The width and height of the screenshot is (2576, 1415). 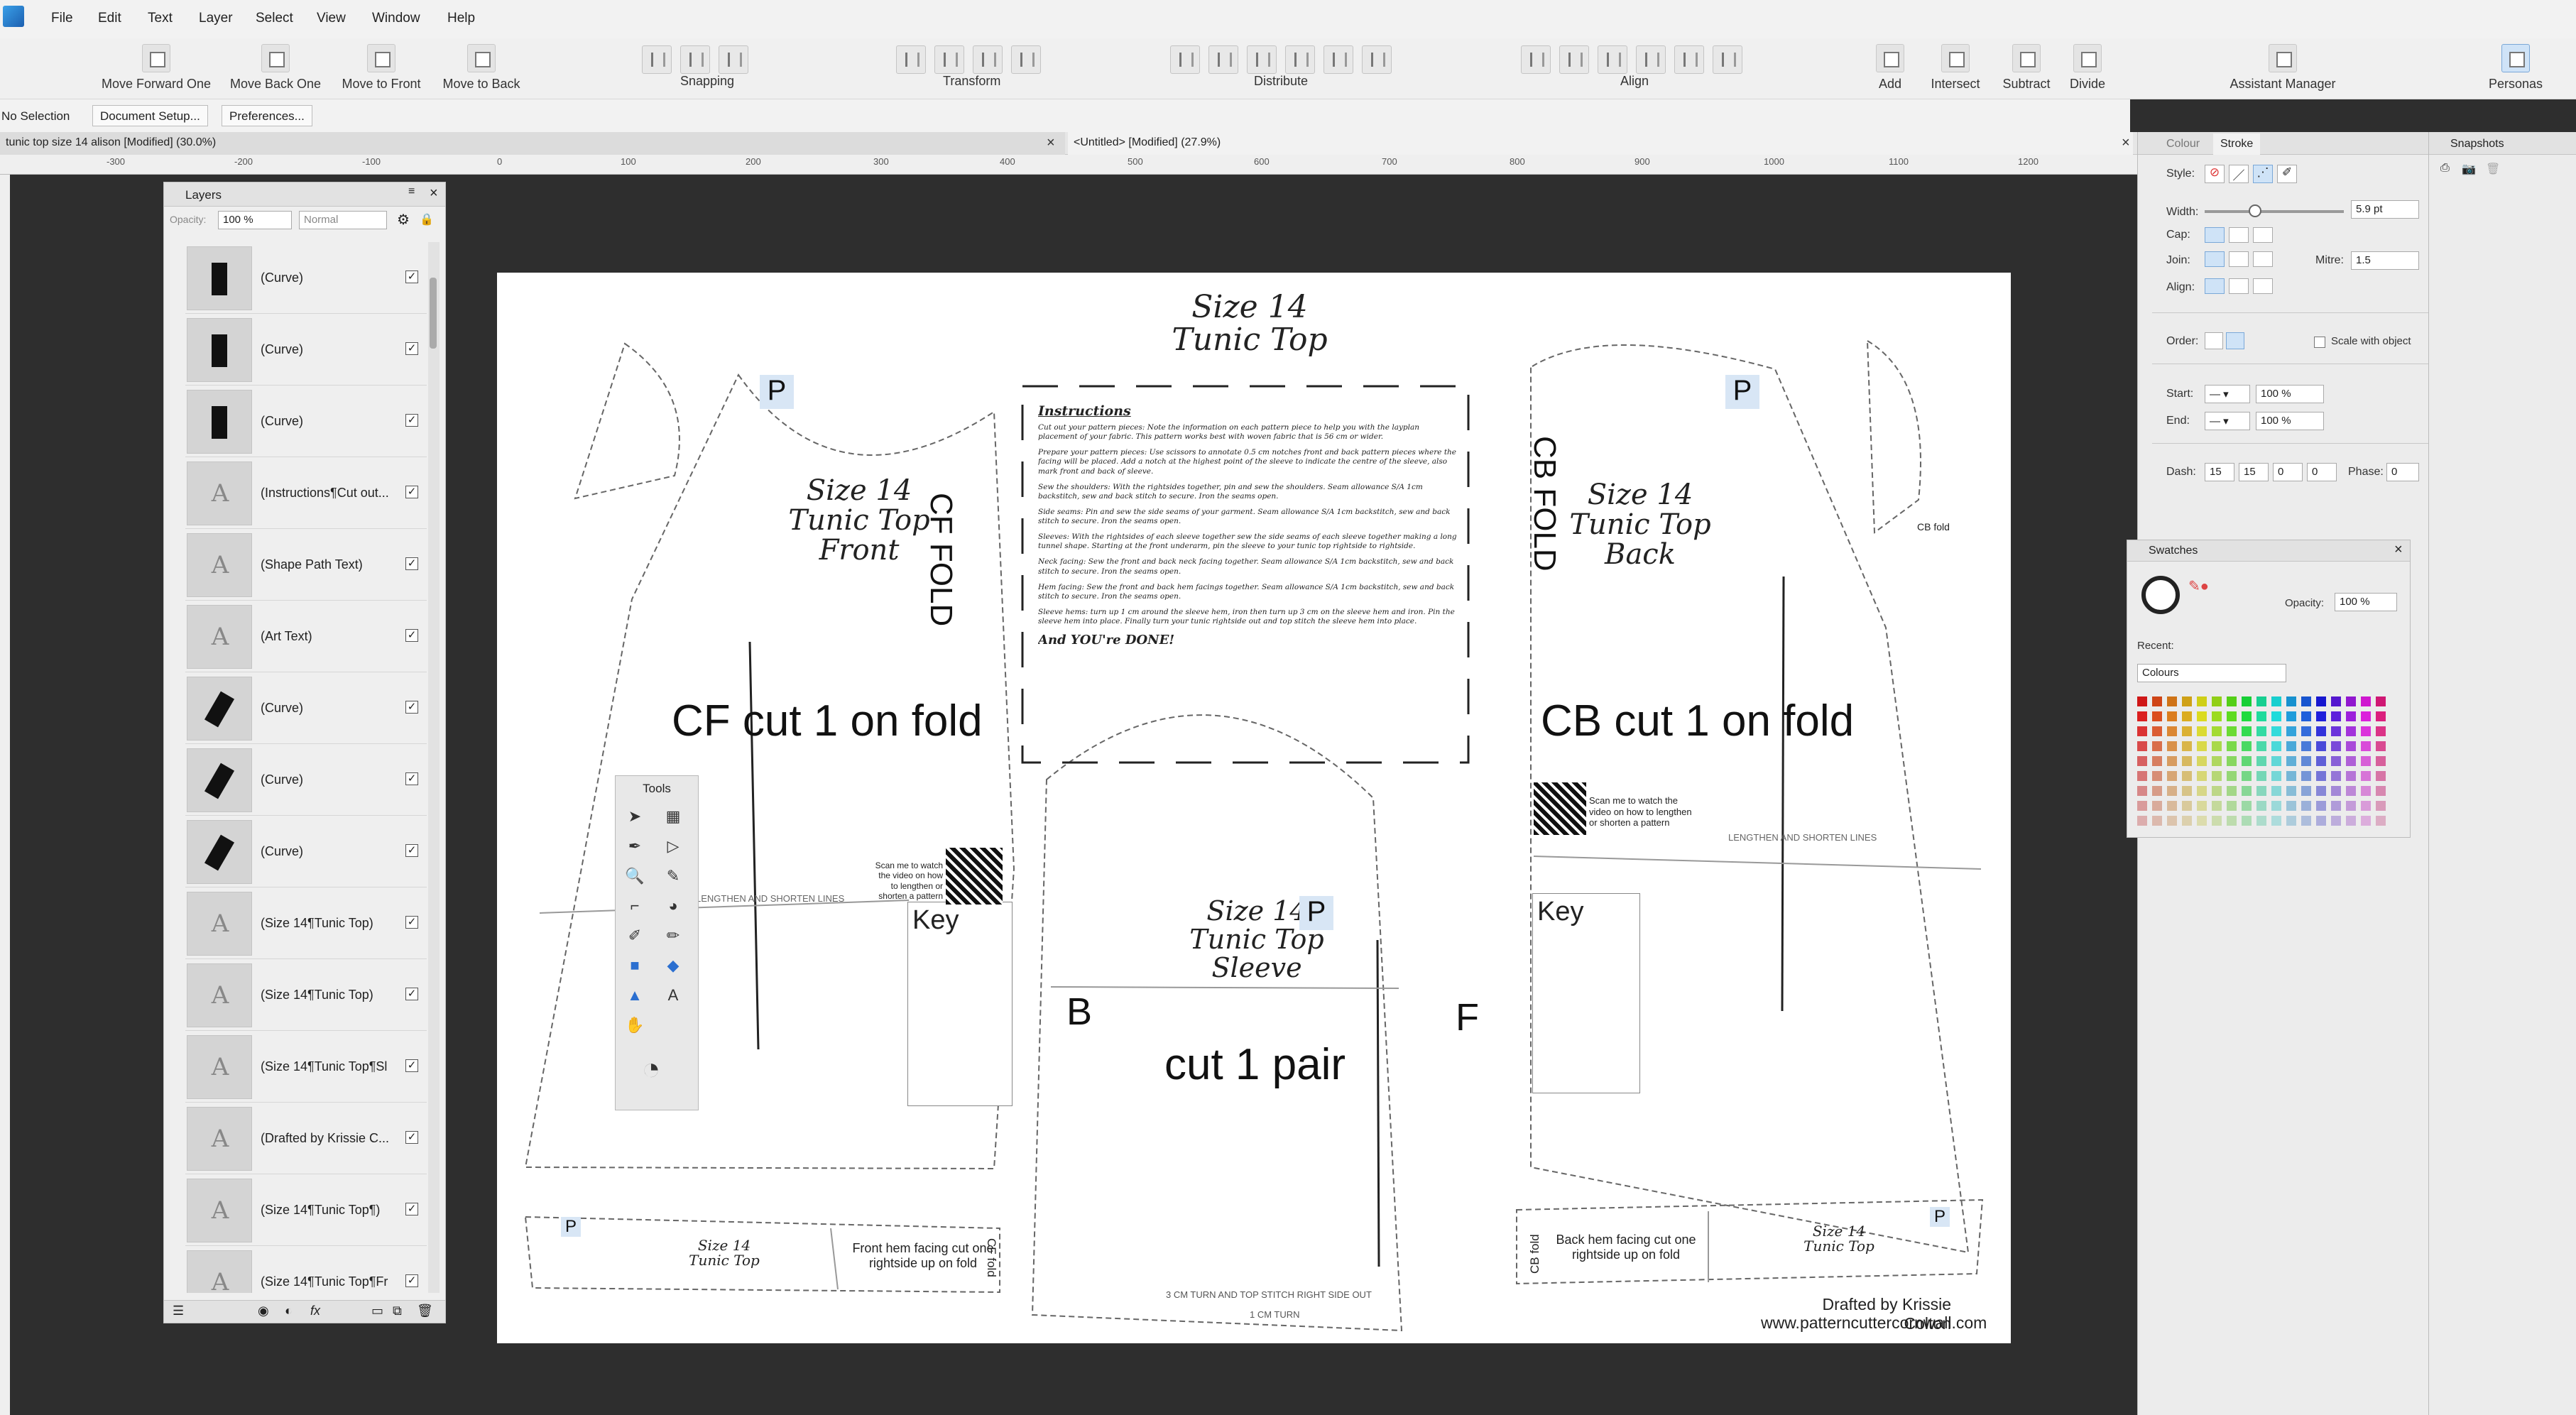 I want to click on layer-row: A (Size 14¶Tunic Top) ✓, so click(x=306, y=923).